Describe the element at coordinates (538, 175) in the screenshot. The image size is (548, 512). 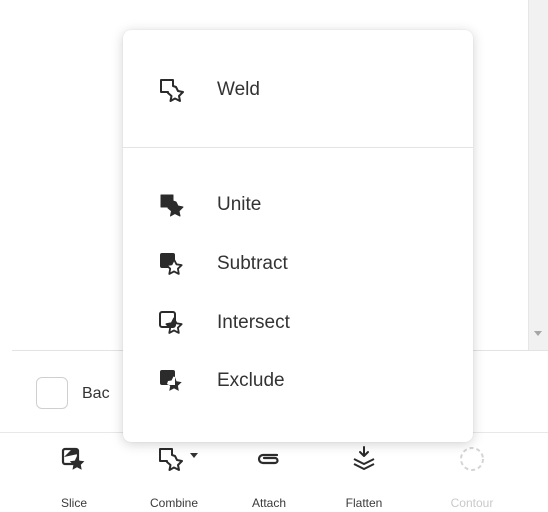
I see `vertical-scrollbar` at that location.